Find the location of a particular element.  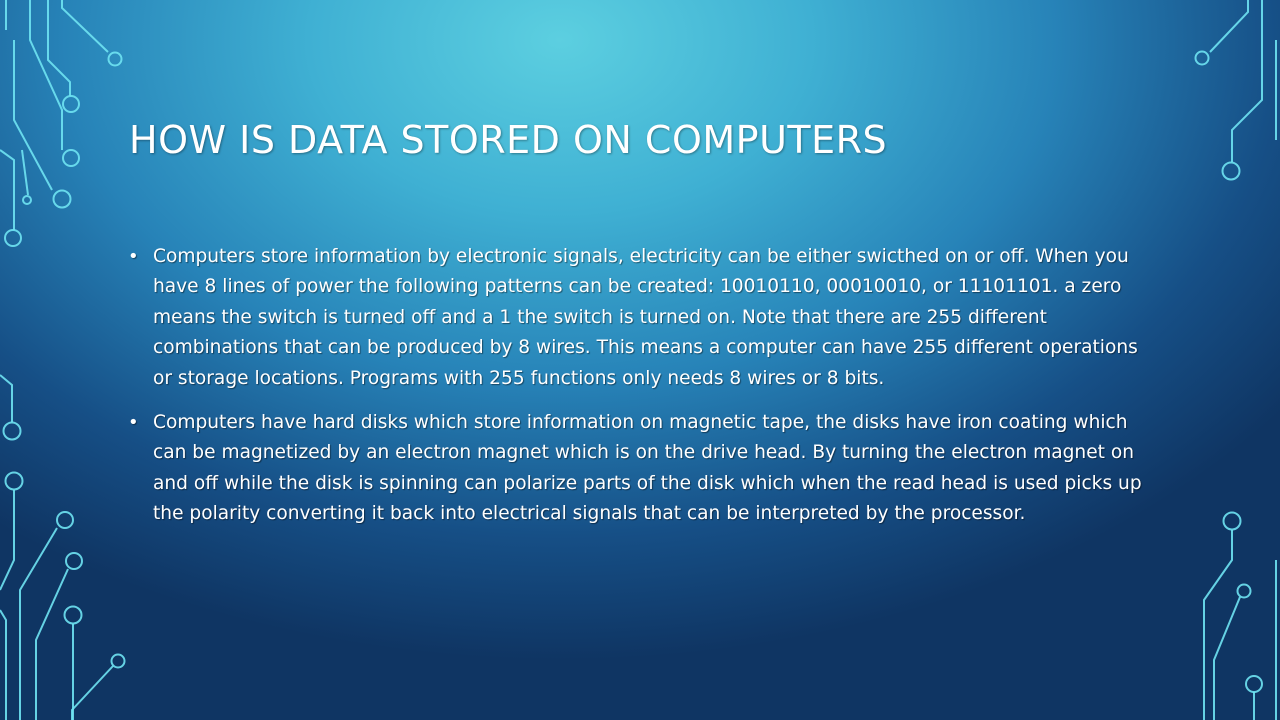

circuit-top-left is located at coordinates (61, 123).